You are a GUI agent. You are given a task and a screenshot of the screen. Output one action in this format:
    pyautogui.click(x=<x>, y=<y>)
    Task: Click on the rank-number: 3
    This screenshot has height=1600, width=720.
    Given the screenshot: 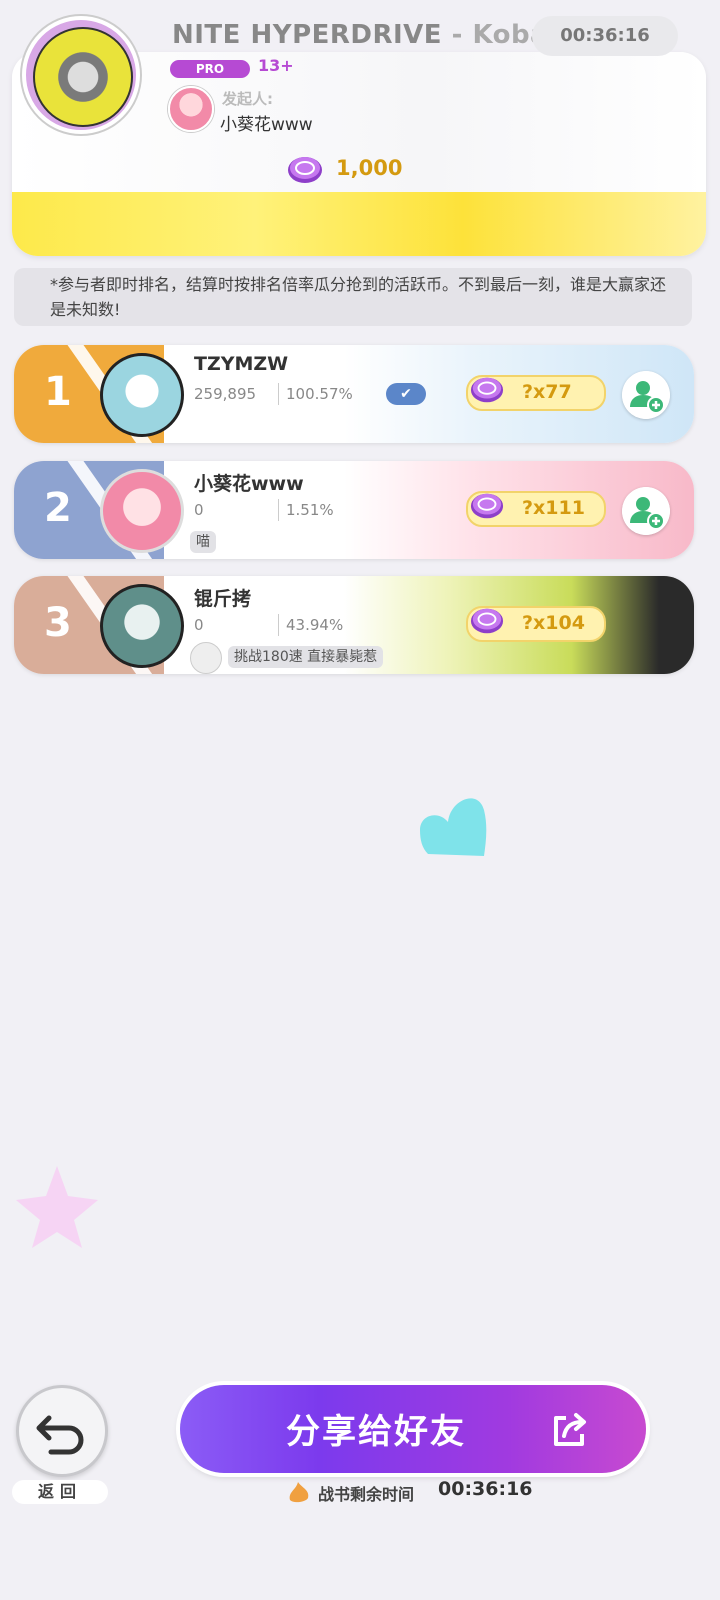 What is the action you would take?
    pyautogui.click(x=58, y=623)
    